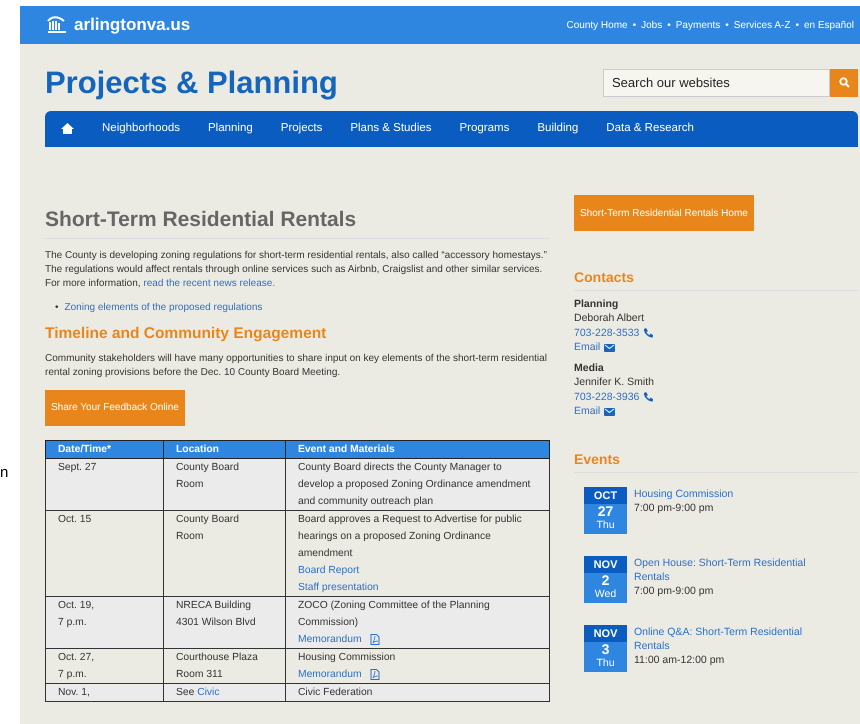  What do you see at coordinates (614, 382) in the screenshot?
I see `contact-name: Jennifer K. Smith` at bounding box center [614, 382].